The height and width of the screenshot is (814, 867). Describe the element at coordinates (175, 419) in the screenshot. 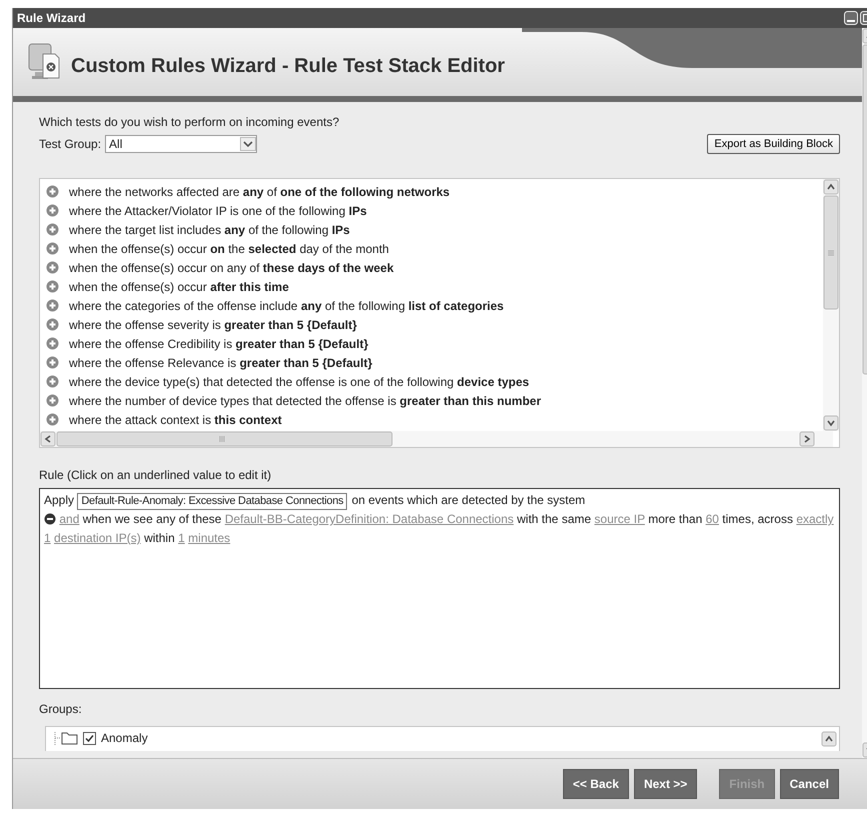

I see `test-item: where the attack context is this context` at that location.